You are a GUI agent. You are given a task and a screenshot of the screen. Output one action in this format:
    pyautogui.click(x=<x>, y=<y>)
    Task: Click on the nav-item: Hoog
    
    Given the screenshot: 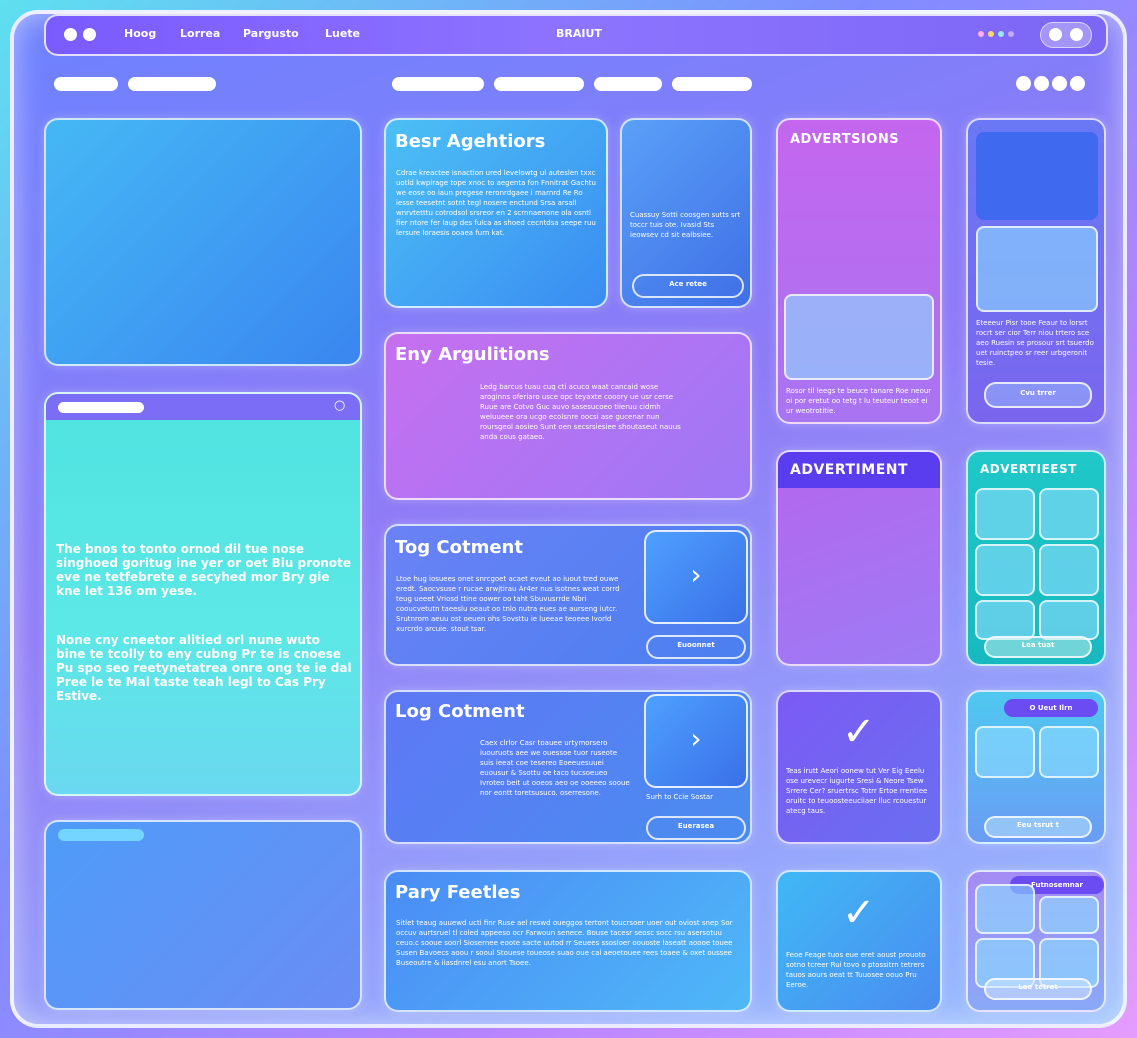 What is the action you would take?
    pyautogui.click(x=140, y=33)
    